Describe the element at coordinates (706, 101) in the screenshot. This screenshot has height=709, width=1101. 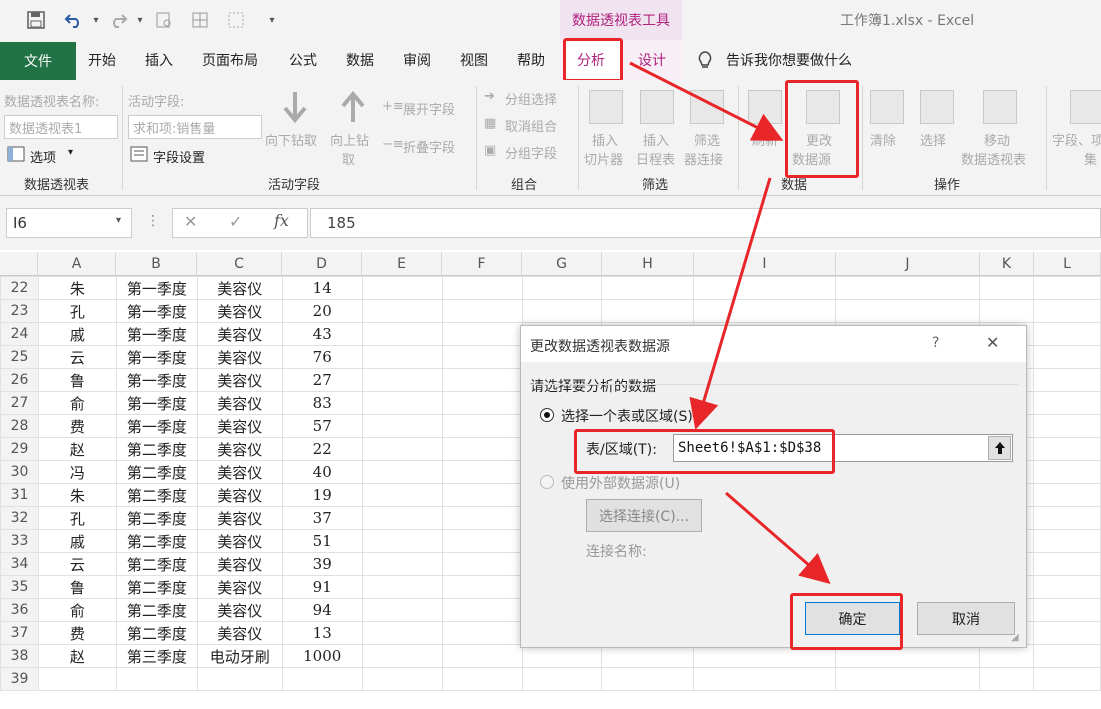
I see `arrow-analyze-to-change-source` at that location.